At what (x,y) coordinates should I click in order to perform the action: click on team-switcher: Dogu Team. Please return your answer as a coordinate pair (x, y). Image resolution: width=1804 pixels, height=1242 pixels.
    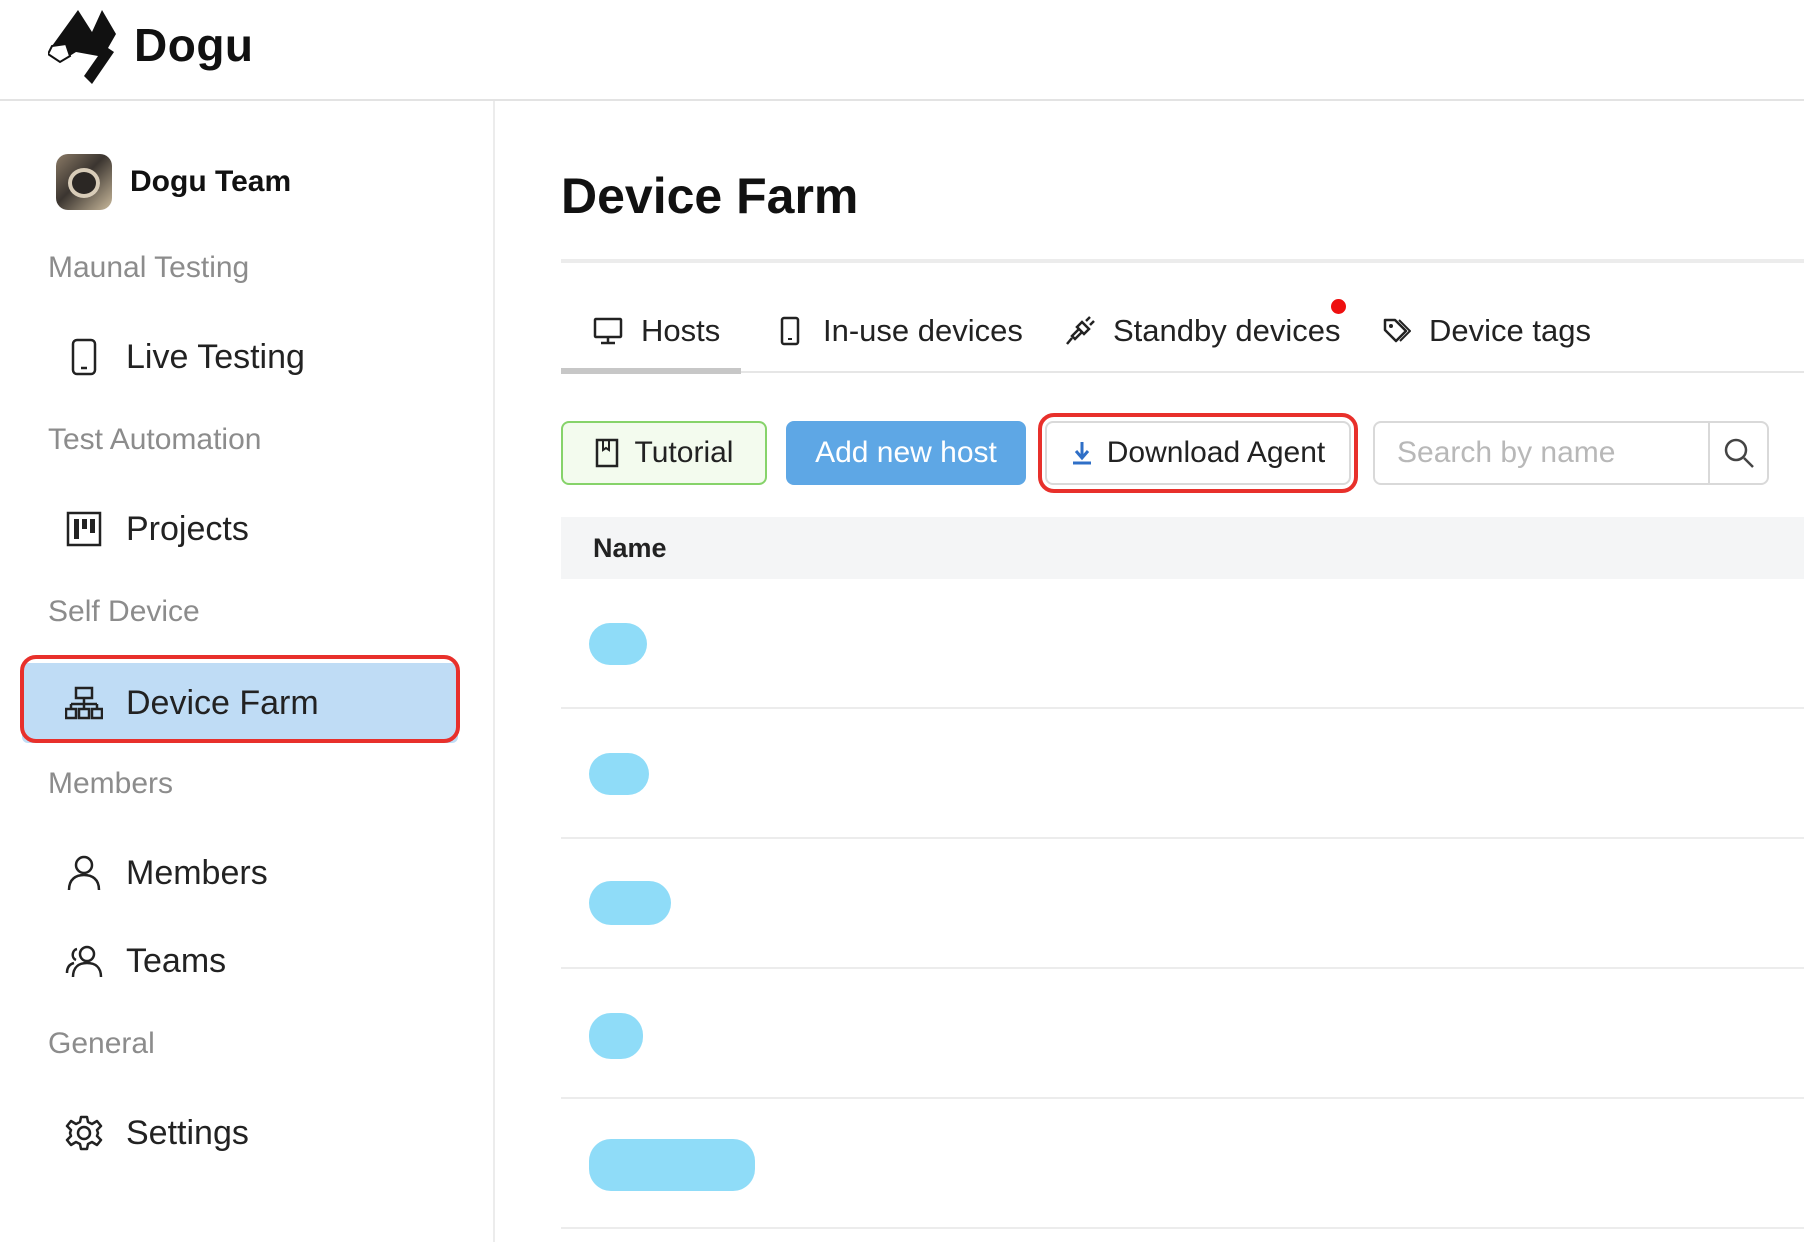
    Looking at the image, I should click on (173, 182).